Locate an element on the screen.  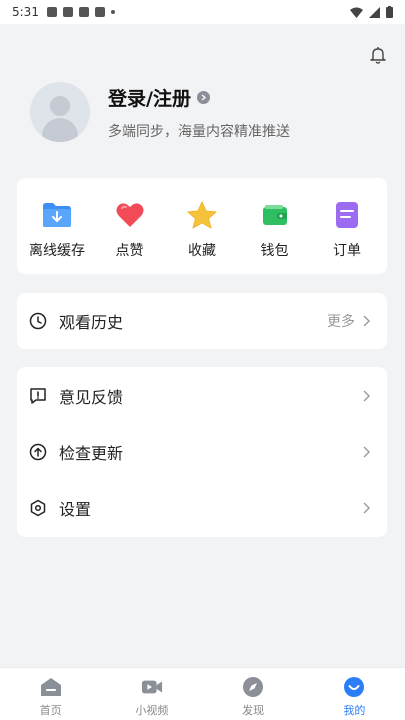
bottom-navigation: 首页 小视频 发现 我的 is located at coordinates (202, 693).